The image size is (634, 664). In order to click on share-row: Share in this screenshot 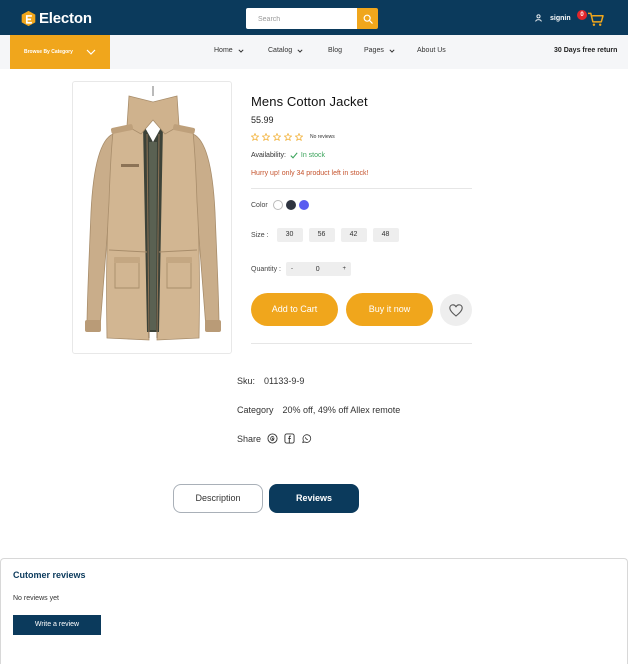, I will do `click(274, 438)`.